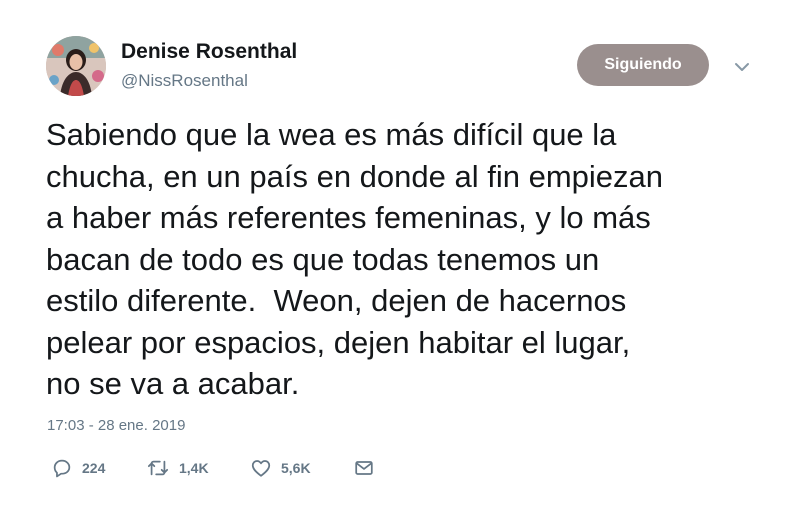 Image resolution: width=800 pixels, height=514 pixels. What do you see at coordinates (194, 468) in the screenshot?
I see `retweet-count: 1,4K` at bounding box center [194, 468].